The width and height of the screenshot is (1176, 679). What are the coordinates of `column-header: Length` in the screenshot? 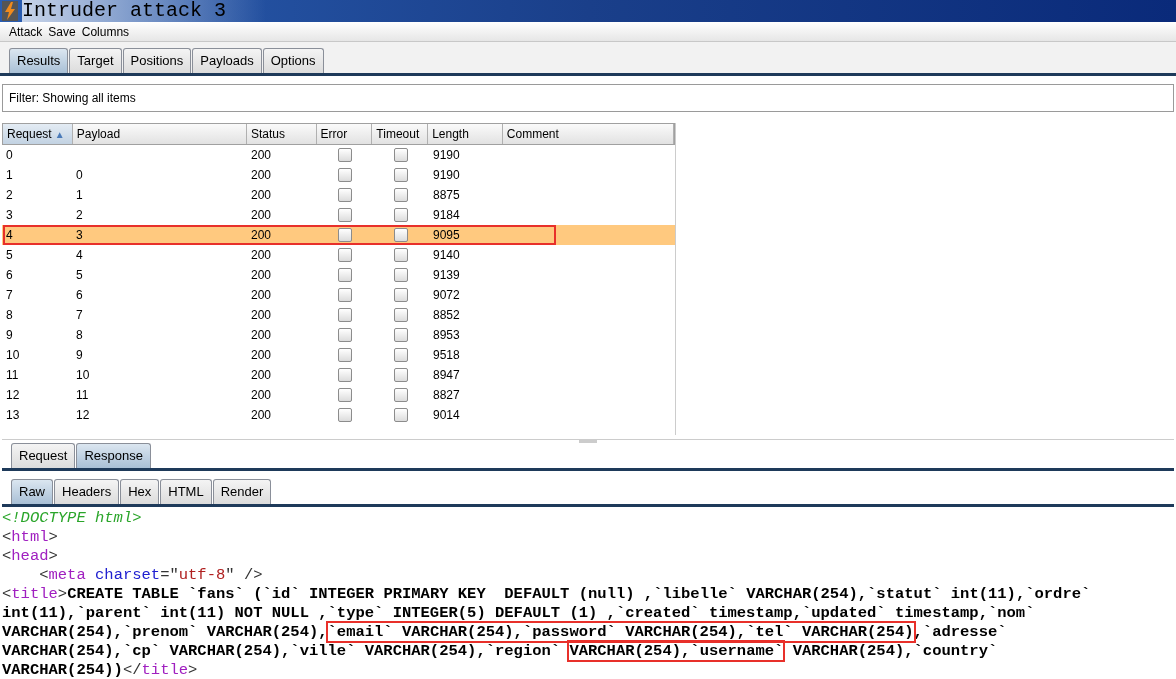 It's located at (465, 134).